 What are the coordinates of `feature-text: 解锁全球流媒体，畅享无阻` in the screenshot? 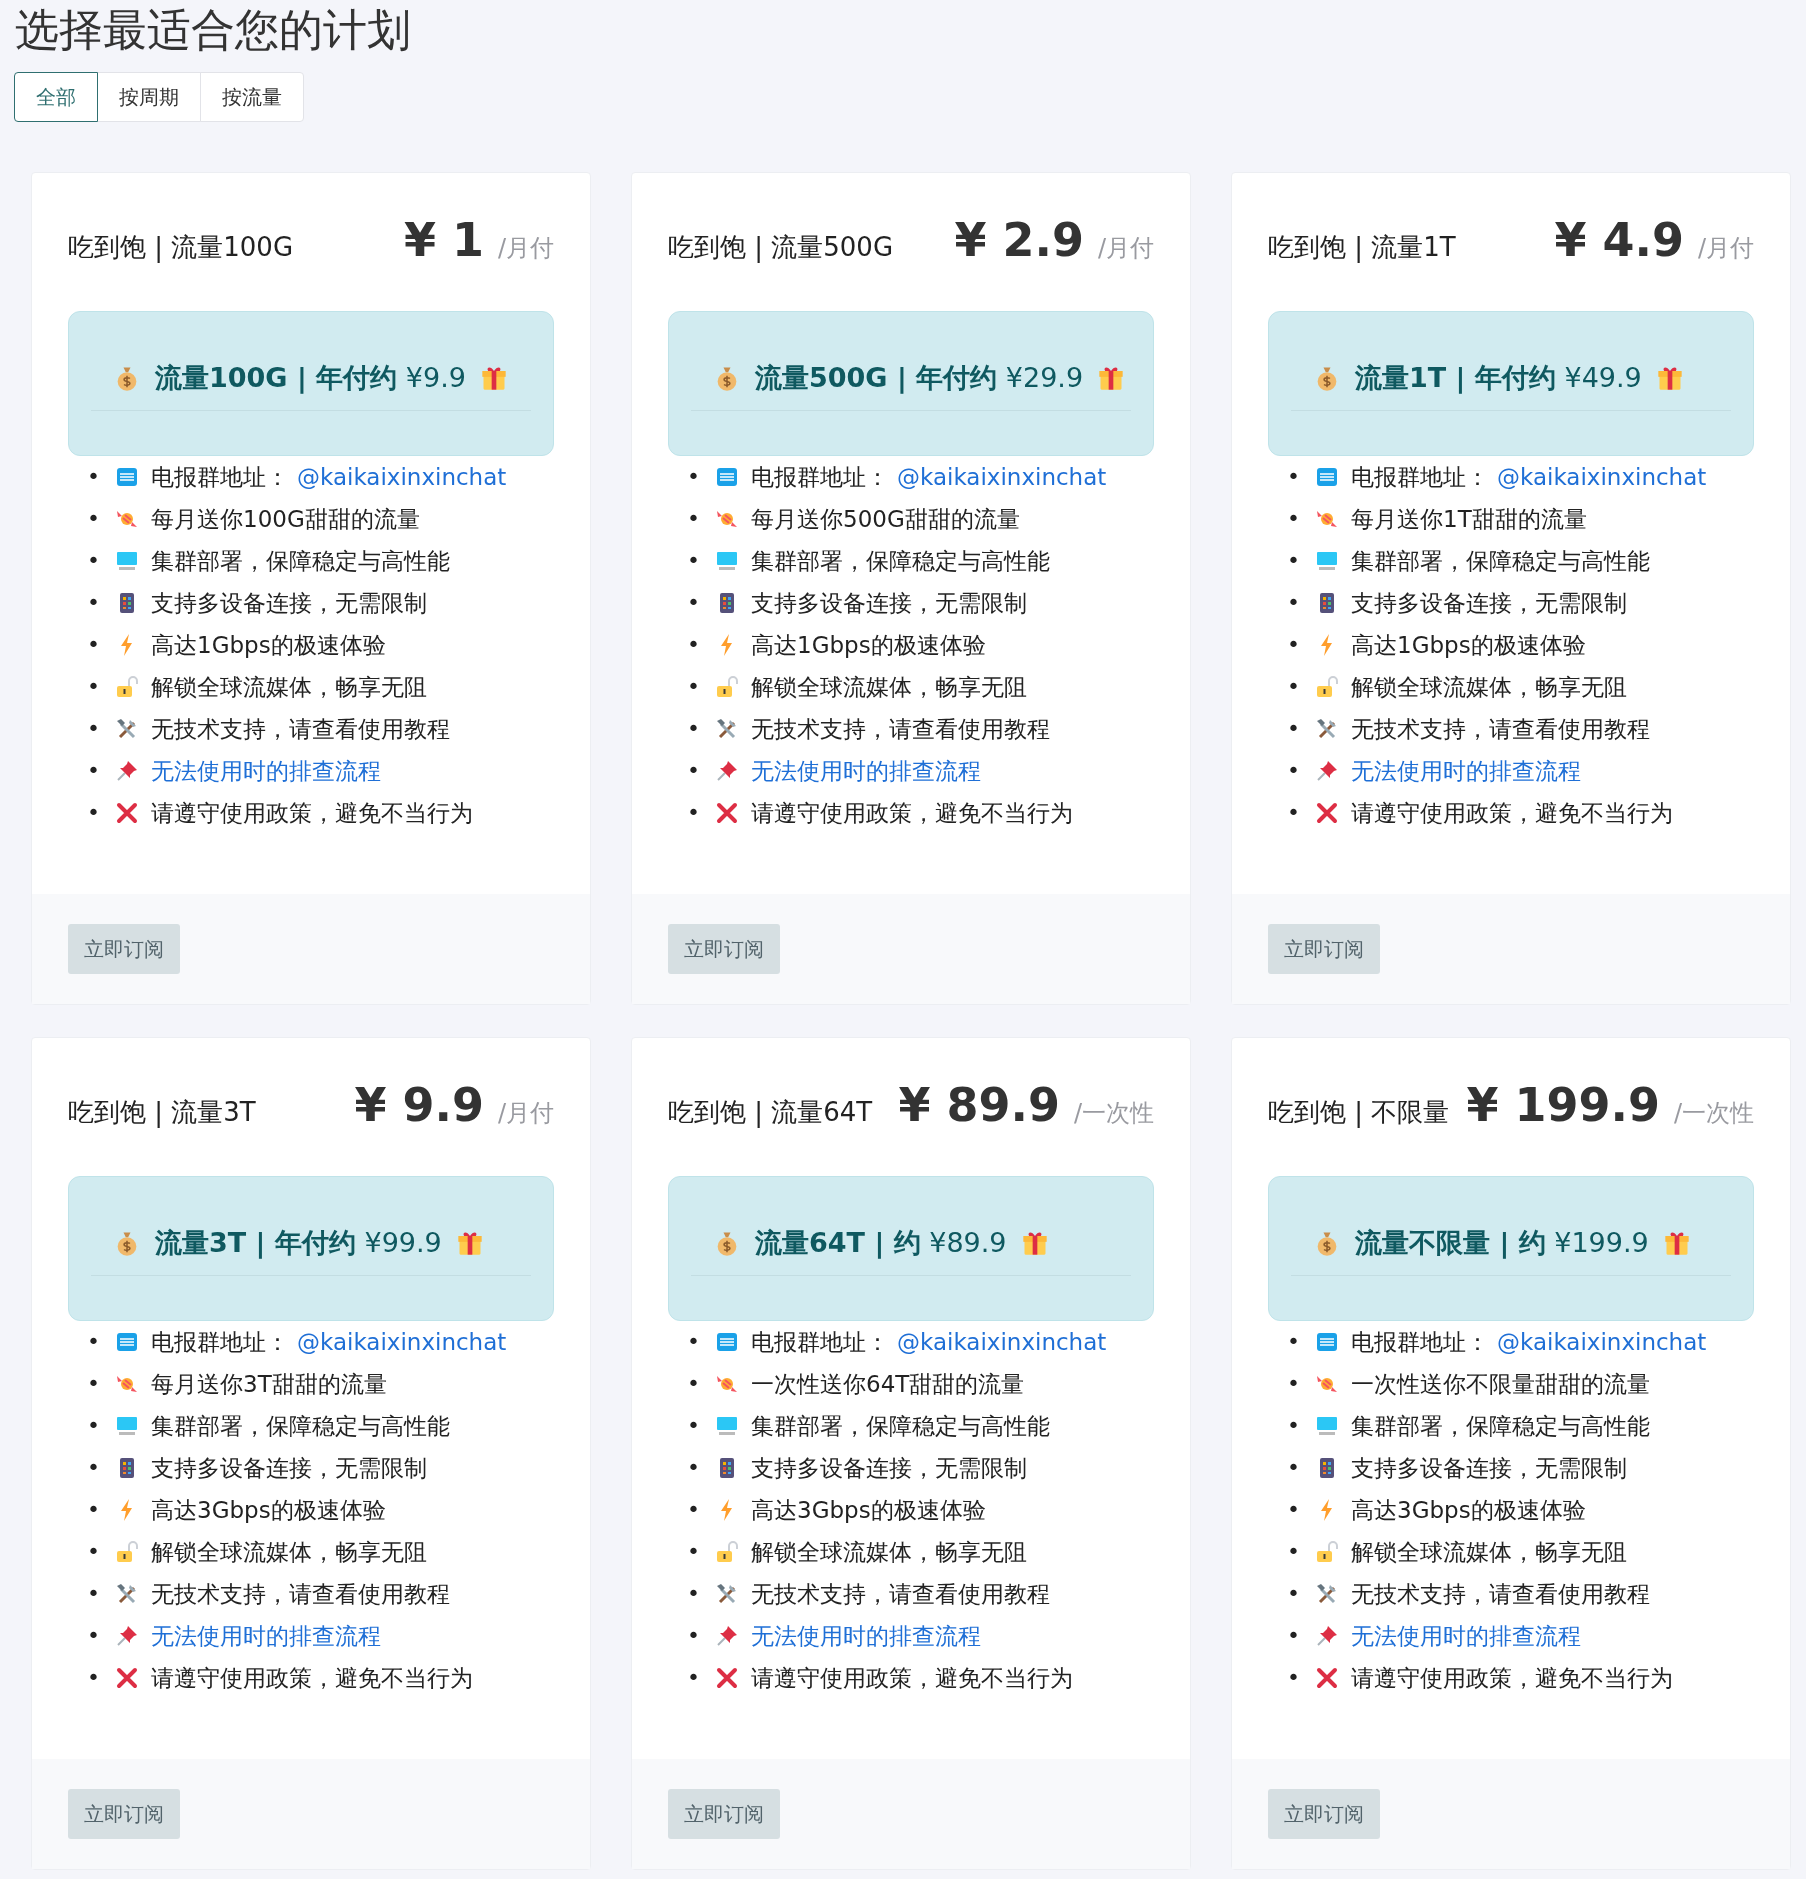 It's located at (1489, 1552).